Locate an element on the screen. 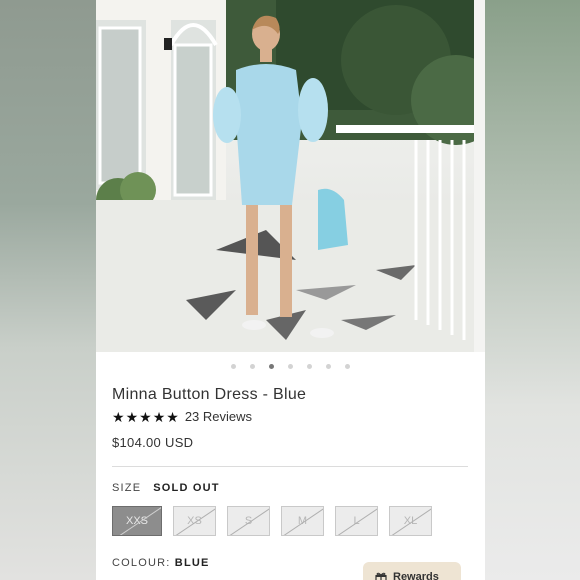 The width and height of the screenshot is (580, 580). size-option-s: S is located at coordinates (248, 521).